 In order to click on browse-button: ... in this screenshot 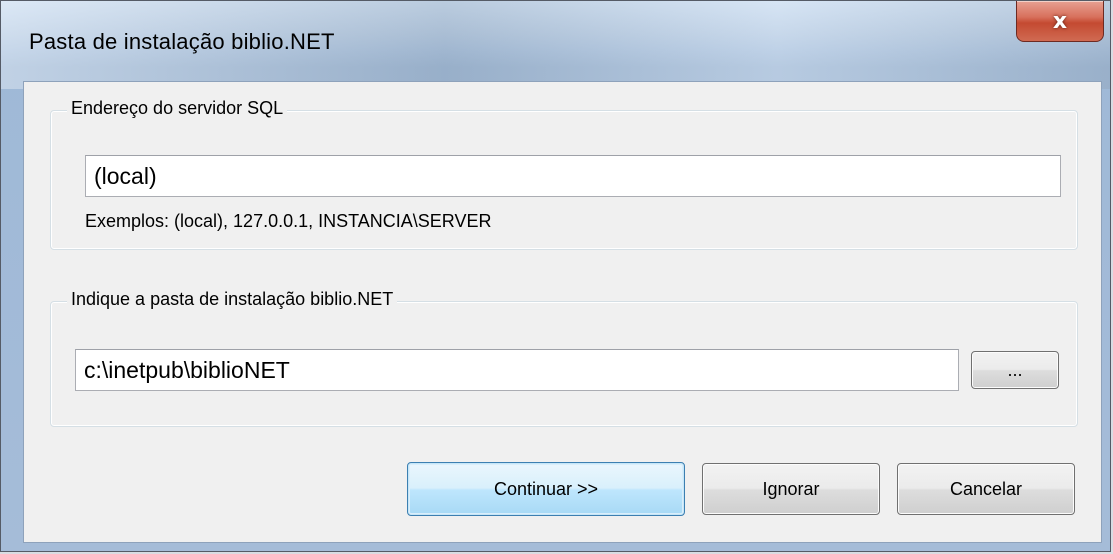, I will do `click(1015, 370)`.